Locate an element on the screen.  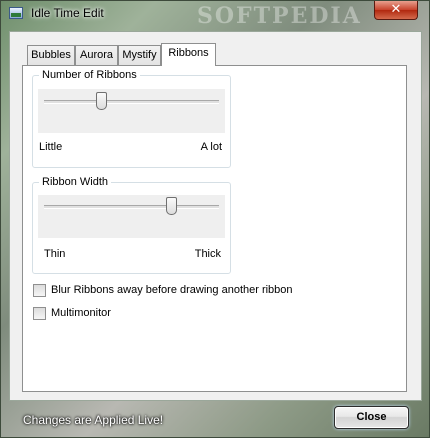
multimonitor-label: Multimonitor is located at coordinates (81, 313).